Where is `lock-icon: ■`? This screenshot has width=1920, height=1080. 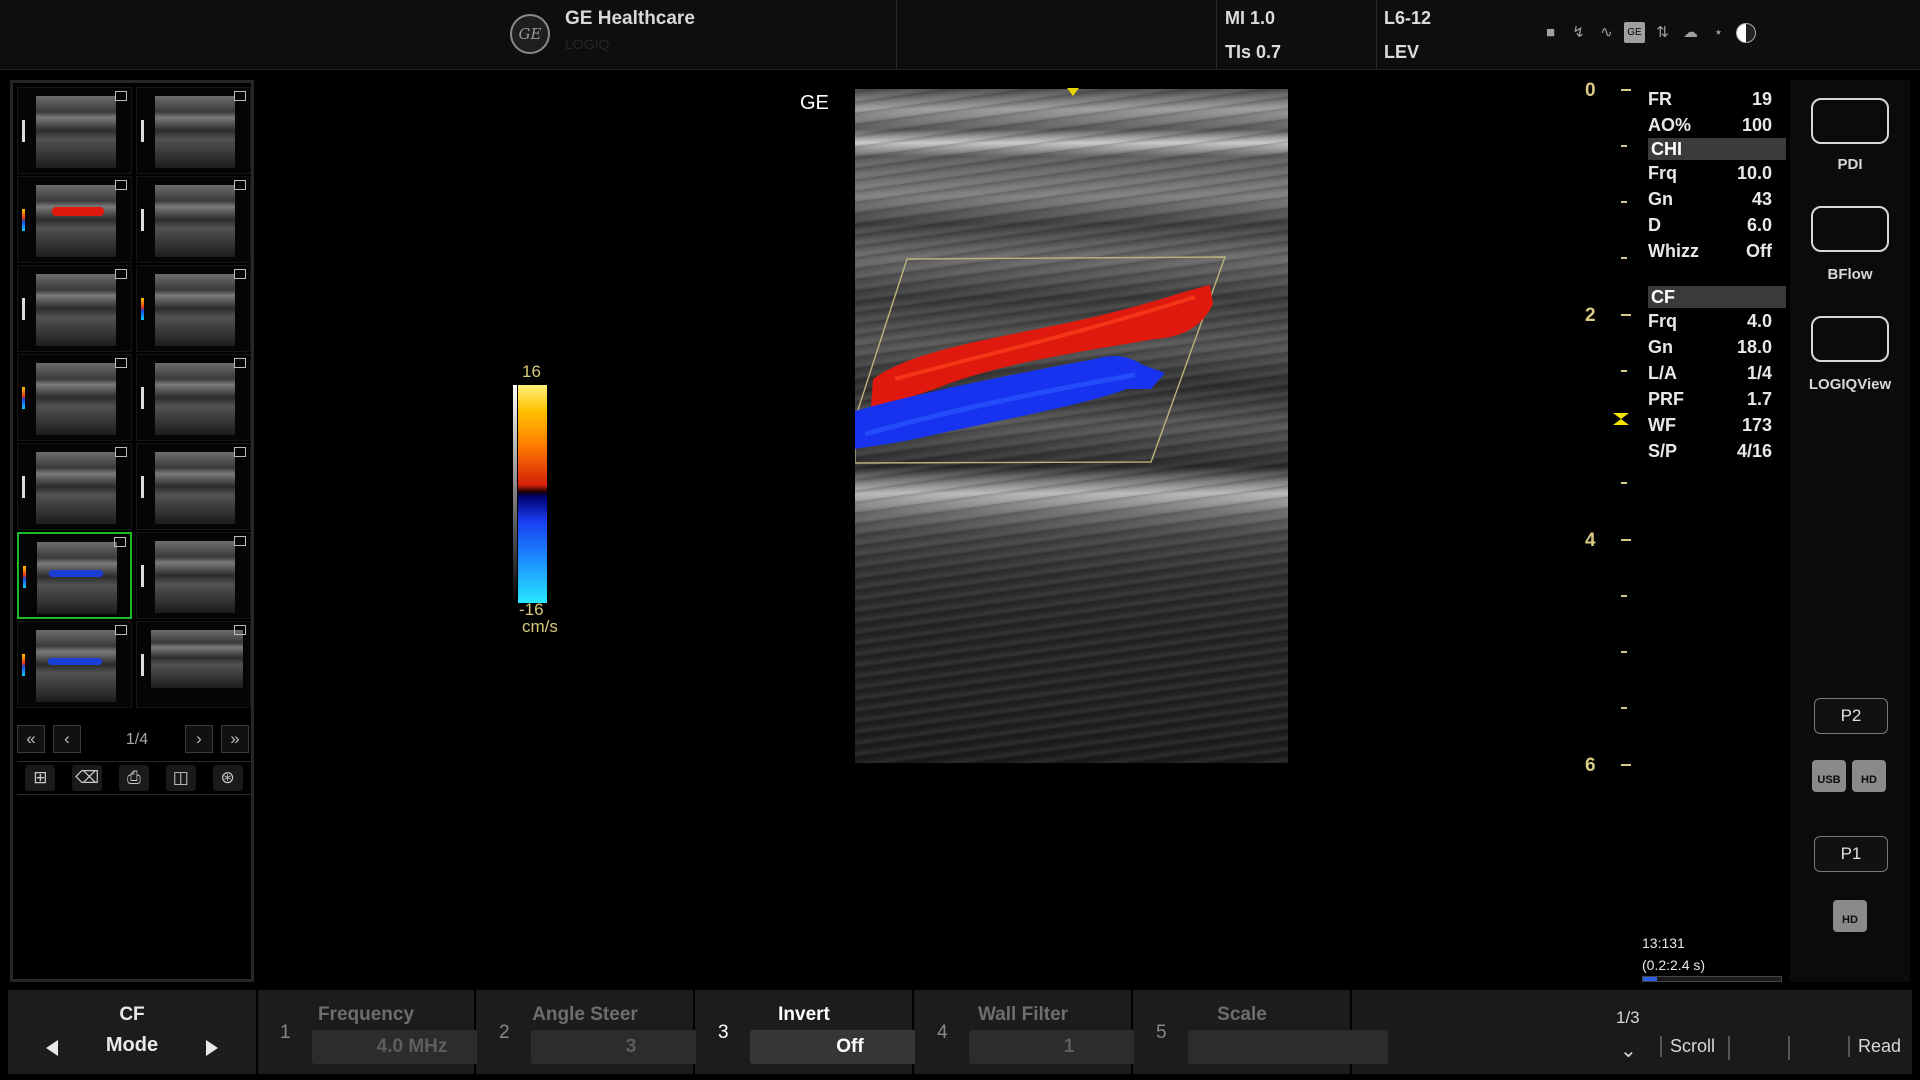
lock-icon: ■ is located at coordinates (1550, 32).